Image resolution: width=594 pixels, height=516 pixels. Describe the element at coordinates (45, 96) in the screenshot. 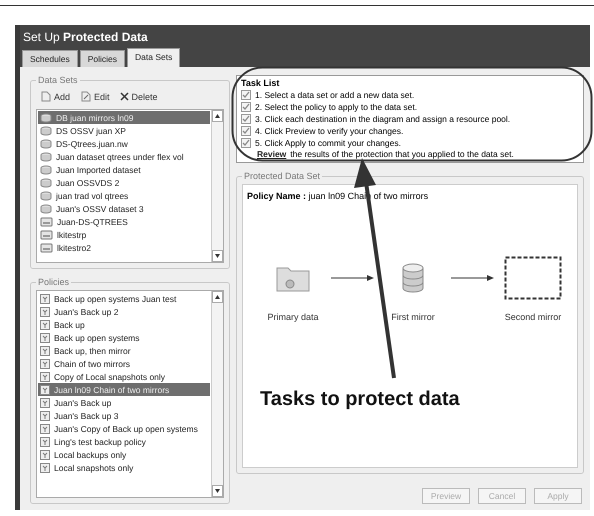

I see `add-icon` at that location.